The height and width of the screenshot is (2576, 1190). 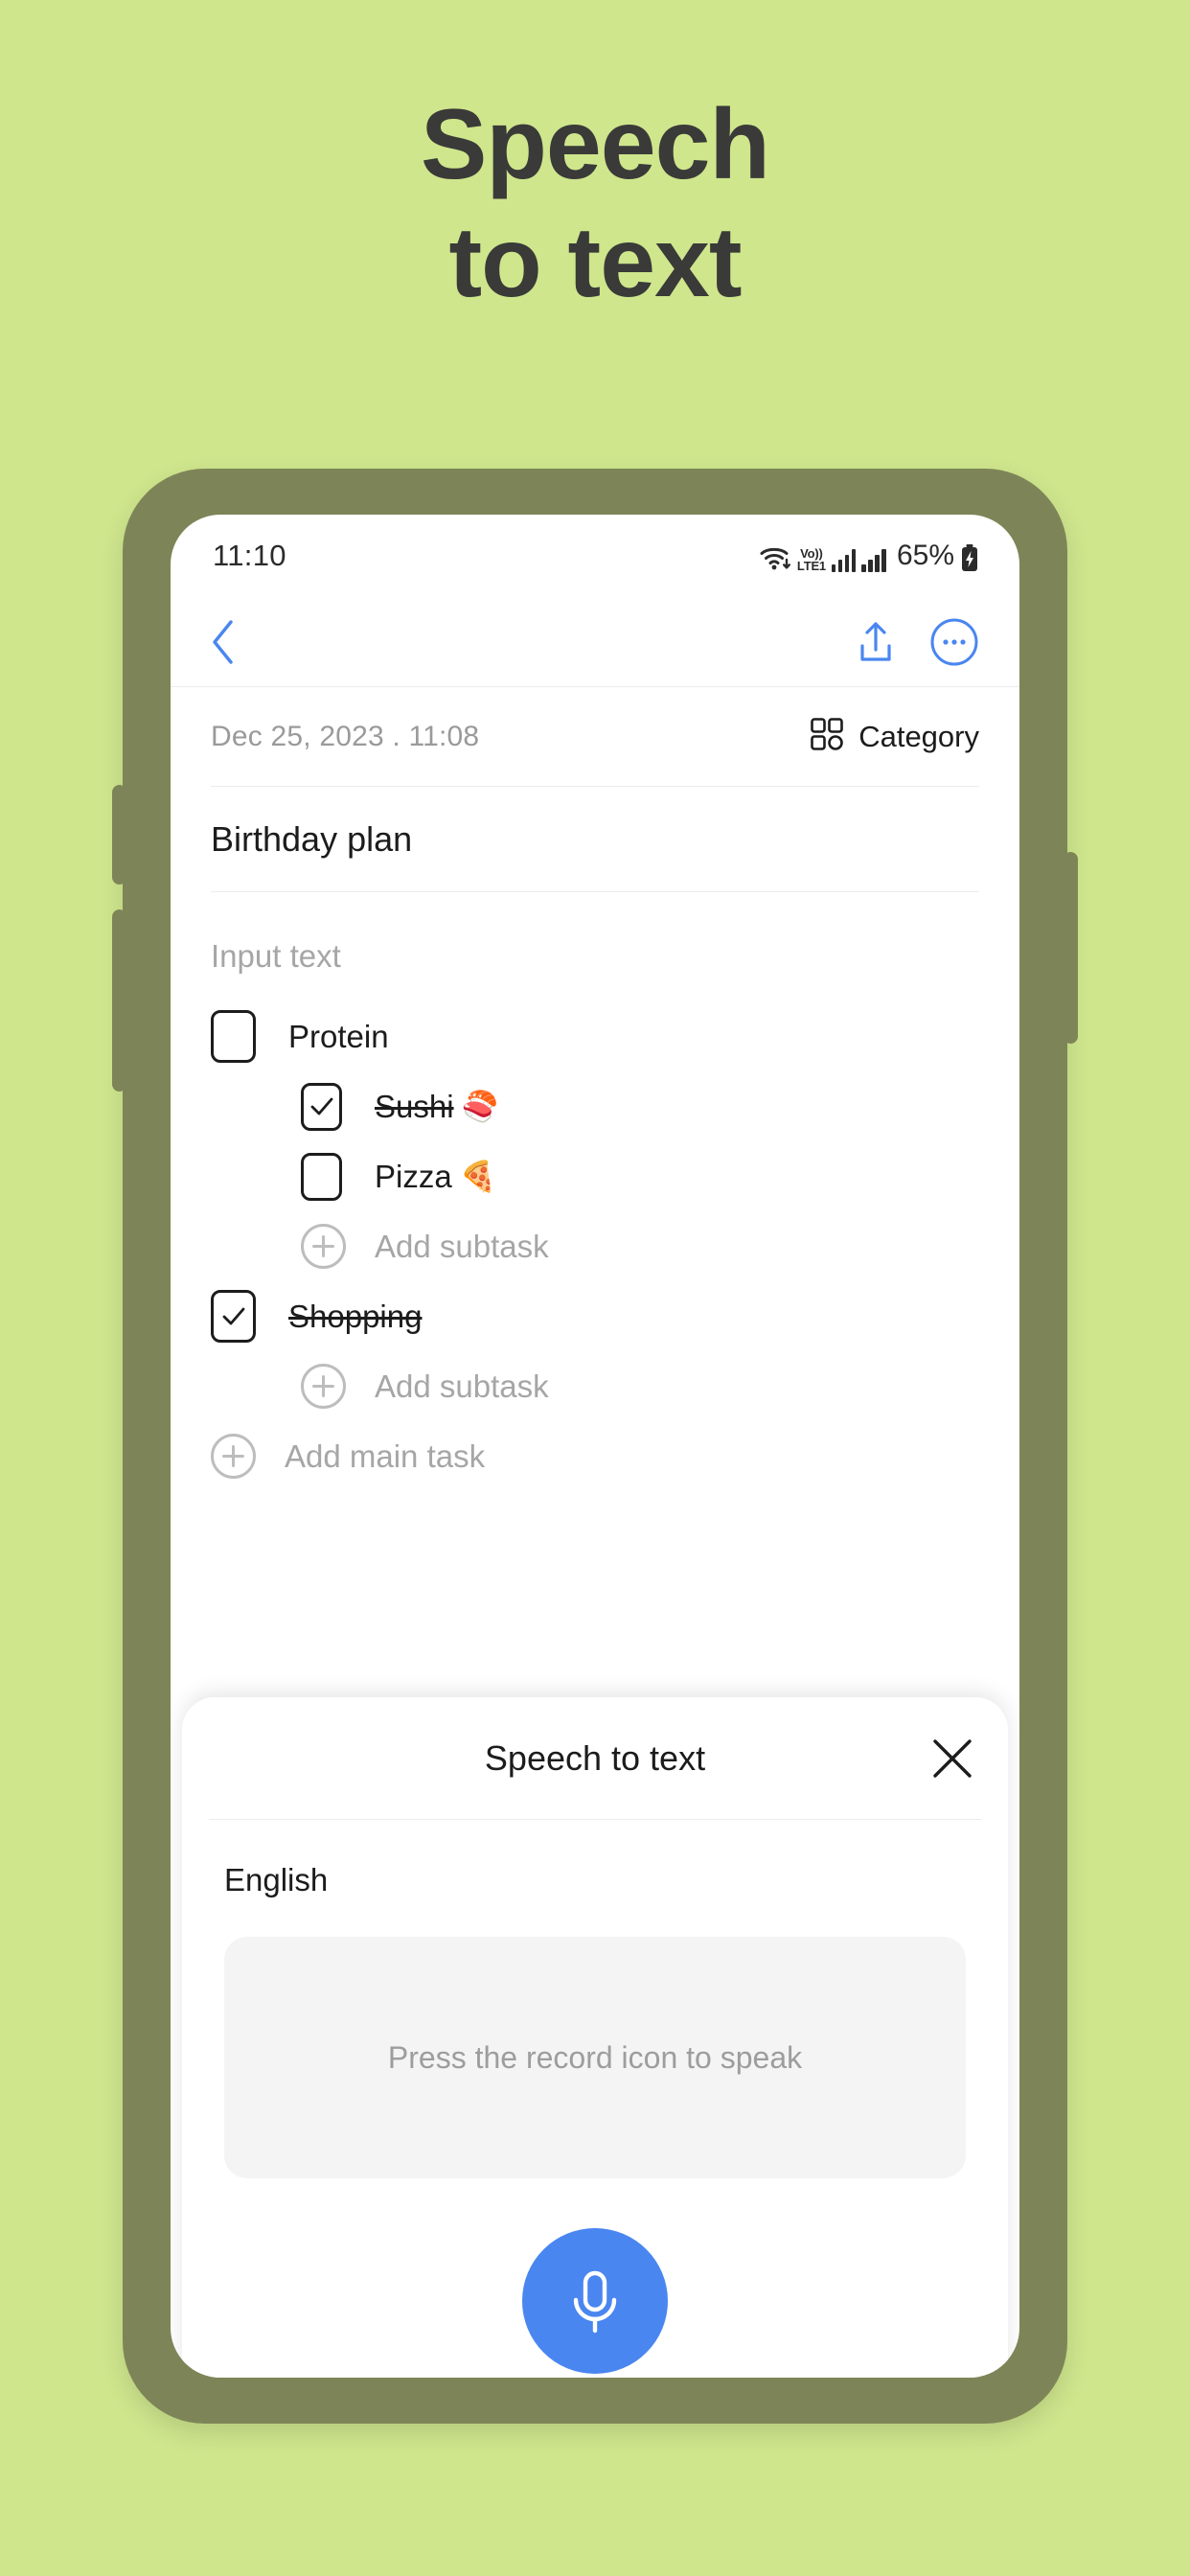 What do you see at coordinates (478, 1176) in the screenshot?
I see `subtask-emoji: 🍕` at bounding box center [478, 1176].